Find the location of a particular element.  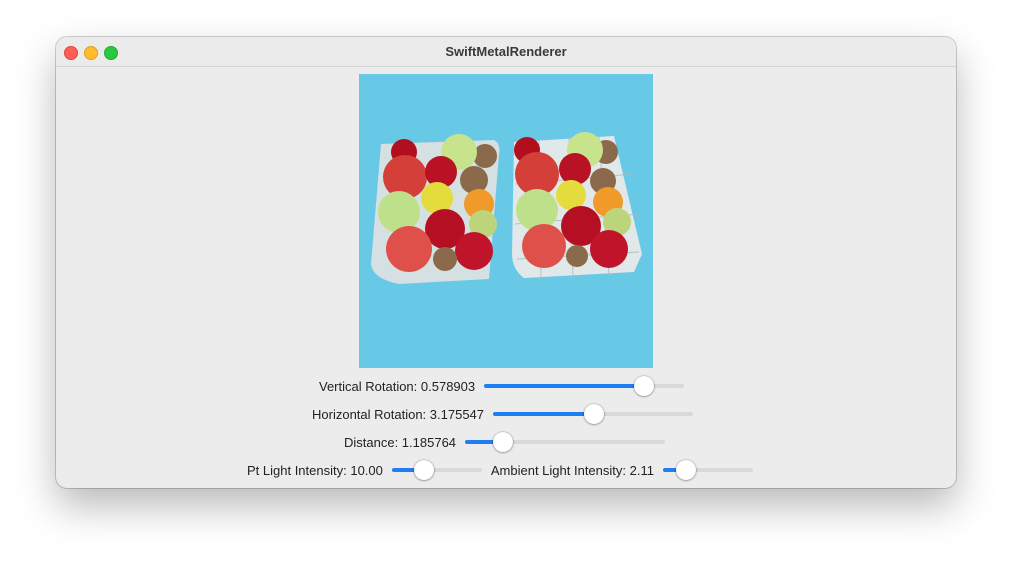

distance-slider is located at coordinates (565, 442).